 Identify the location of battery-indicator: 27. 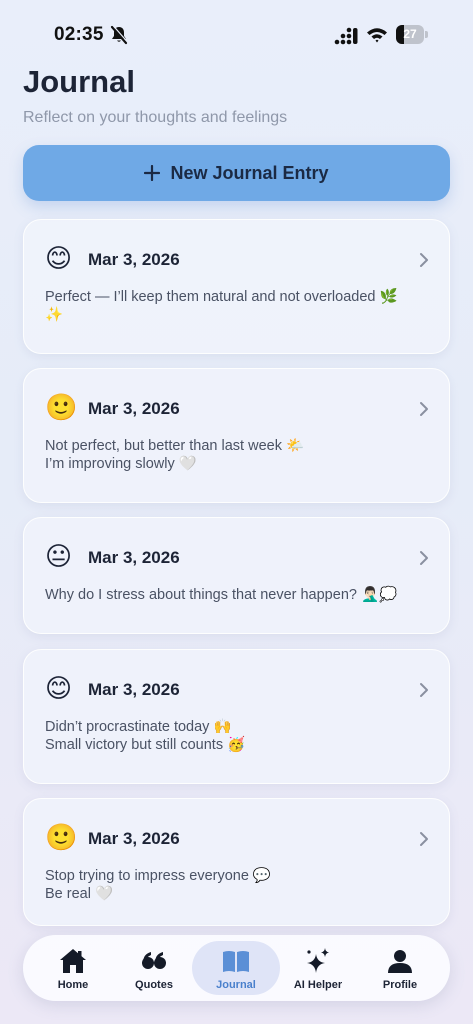
(412, 34).